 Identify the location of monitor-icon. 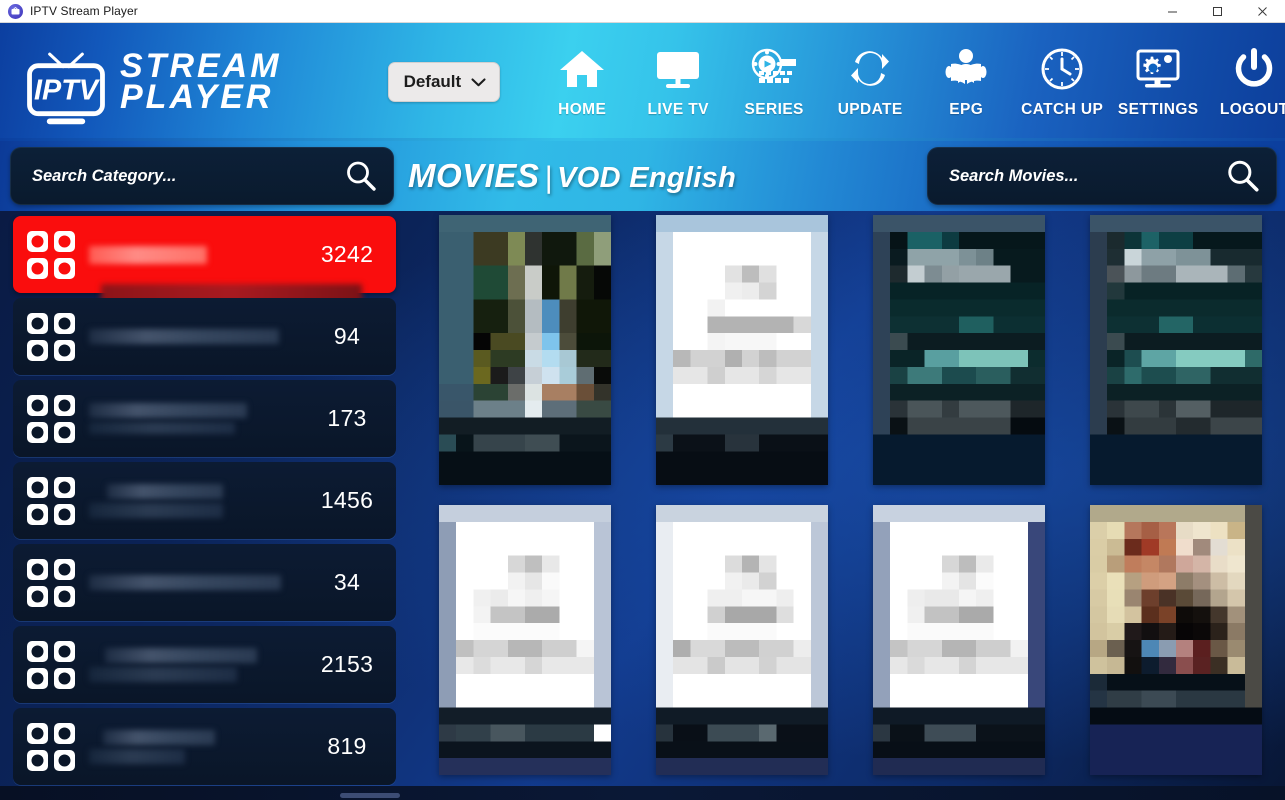
(678, 69).